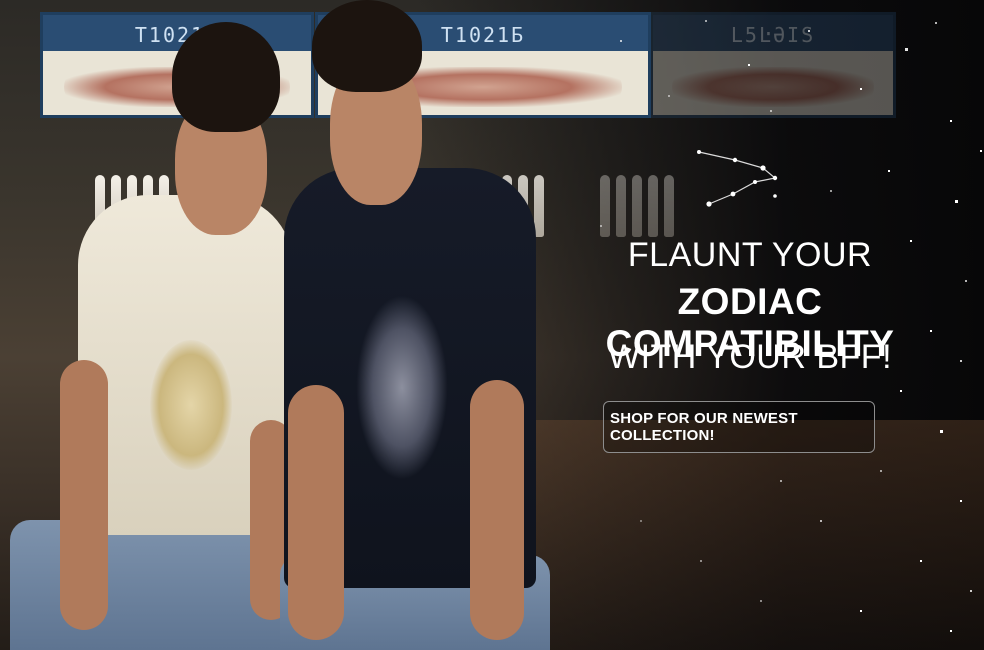 The height and width of the screenshot is (650, 984). Describe the element at coordinates (773, 65) in the screenshot. I see `scoring-panel: L5ĿƏIS` at that location.